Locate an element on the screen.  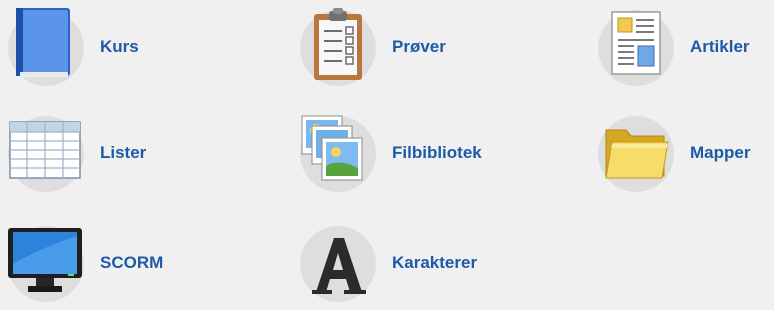
tile-mapper: Mapper is located at coordinates (686, 158).